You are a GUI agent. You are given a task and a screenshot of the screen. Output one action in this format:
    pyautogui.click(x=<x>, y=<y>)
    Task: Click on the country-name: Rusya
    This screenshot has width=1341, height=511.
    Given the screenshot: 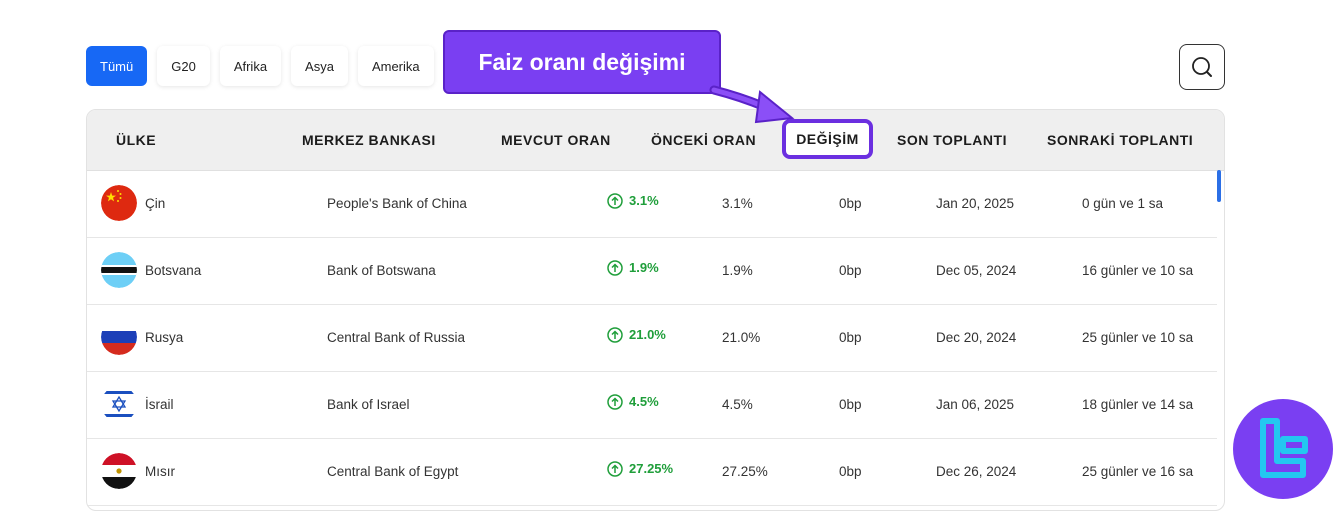 What is the action you would take?
    pyautogui.click(x=164, y=337)
    